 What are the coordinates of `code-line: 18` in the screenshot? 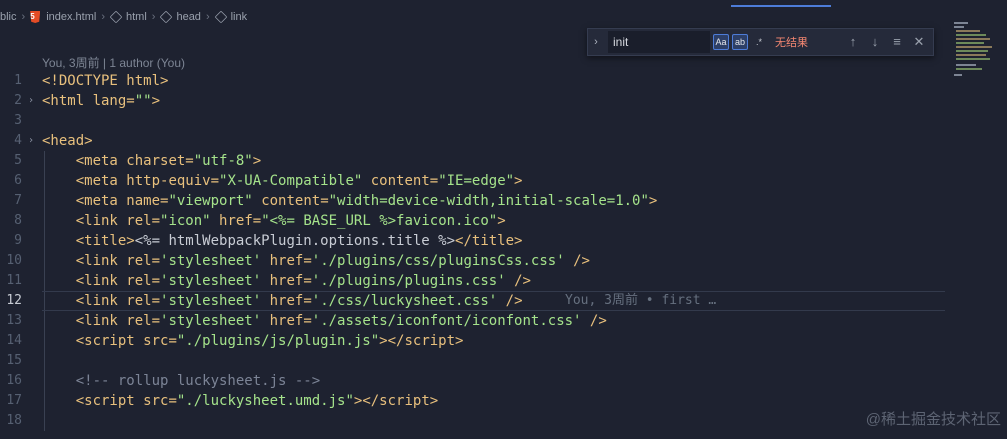 It's located at (503, 421).